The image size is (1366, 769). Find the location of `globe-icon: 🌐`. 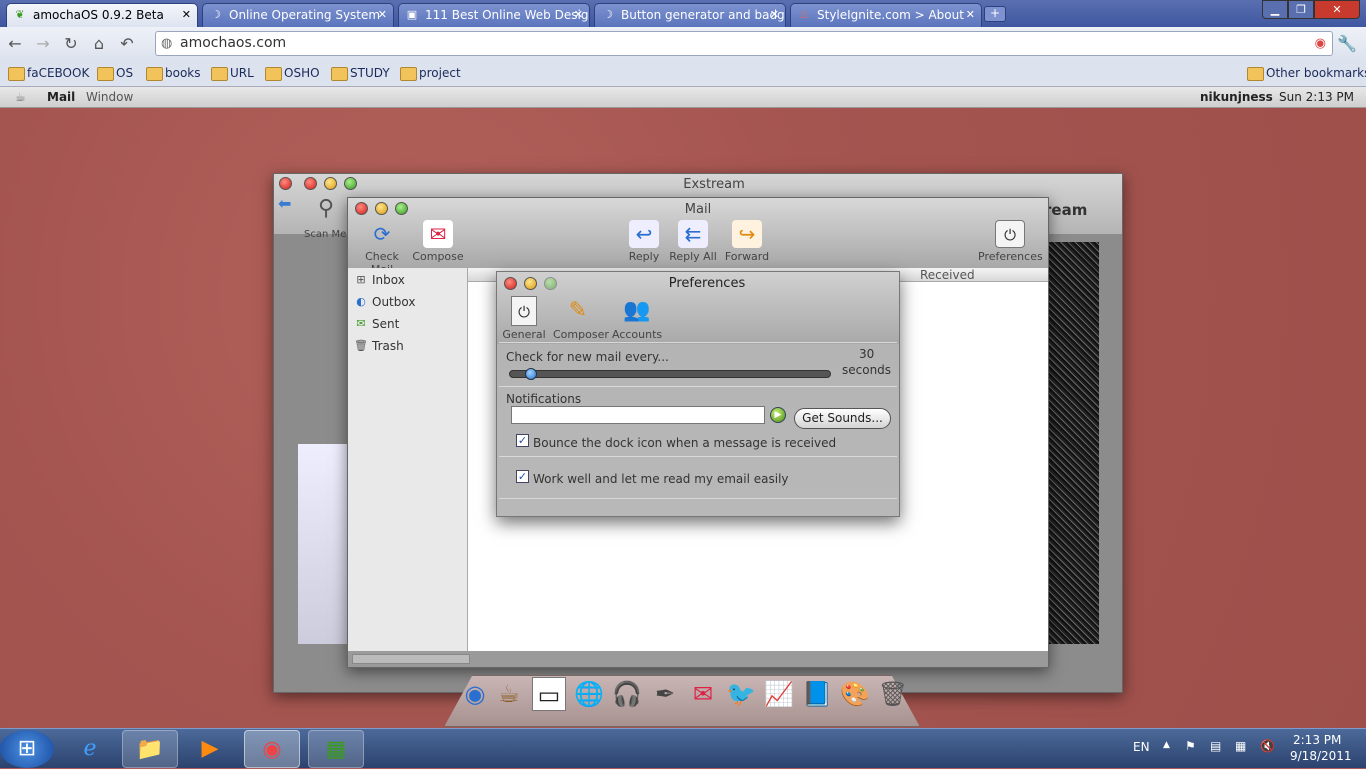

globe-icon: 🌐 is located at coordinates (589, 694).